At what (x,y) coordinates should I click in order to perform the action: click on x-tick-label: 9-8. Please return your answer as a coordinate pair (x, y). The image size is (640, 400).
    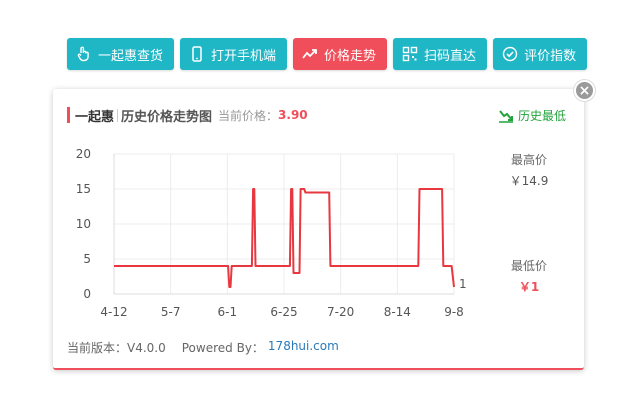
    Looking at the image, I should click on (454, 312).